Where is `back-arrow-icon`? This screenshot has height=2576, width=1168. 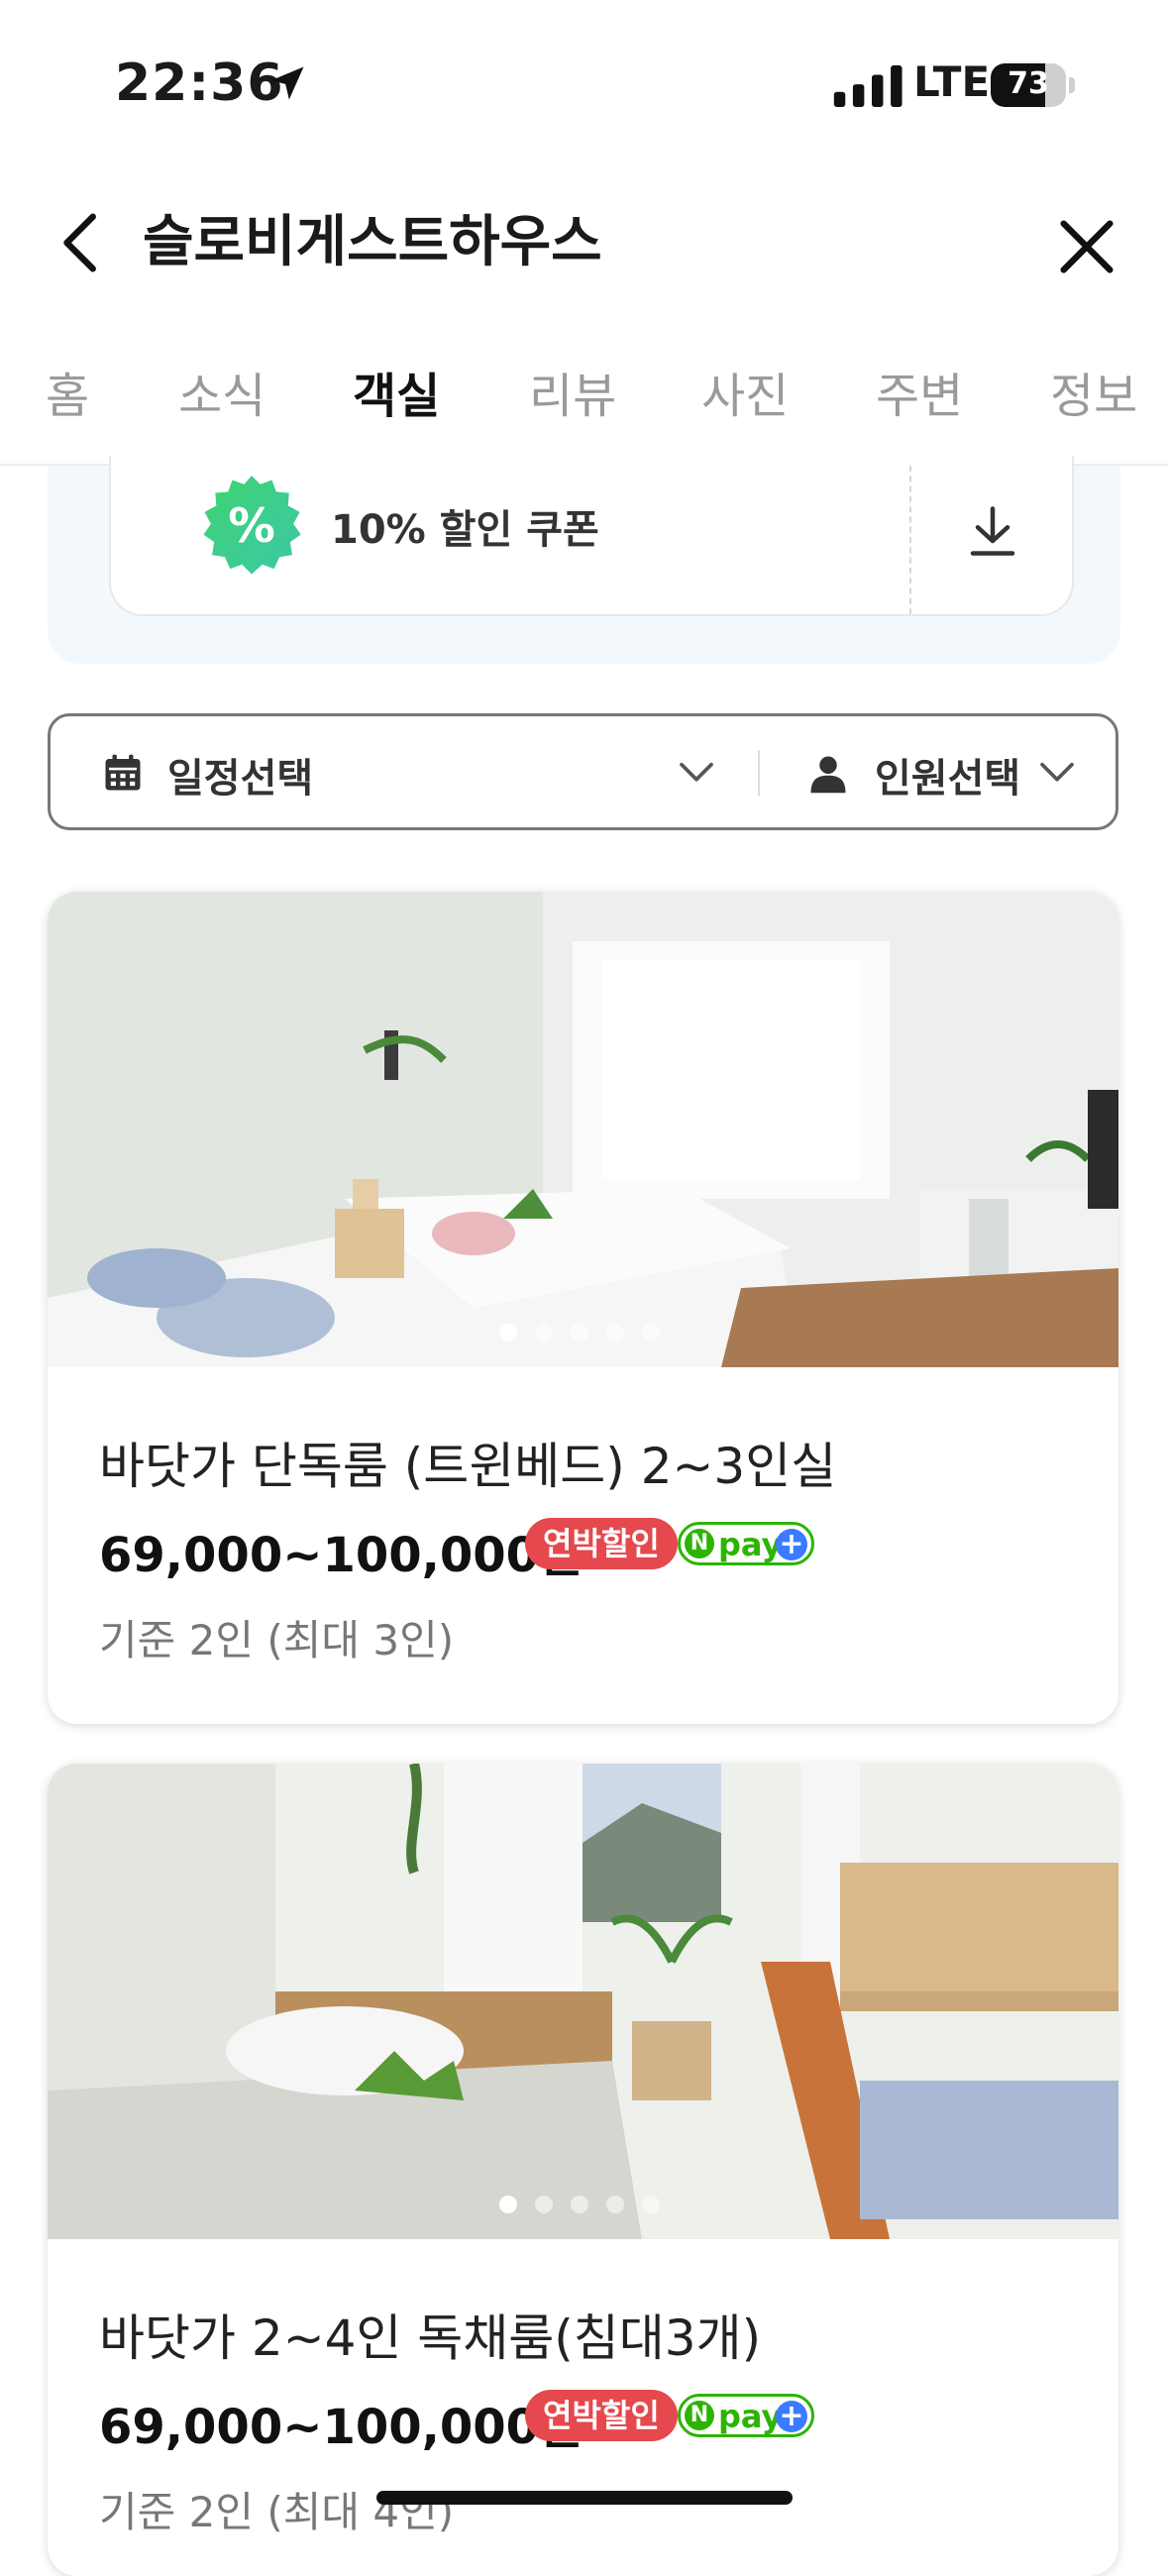 back-arrow-icon is located at coordinates (84, 243).